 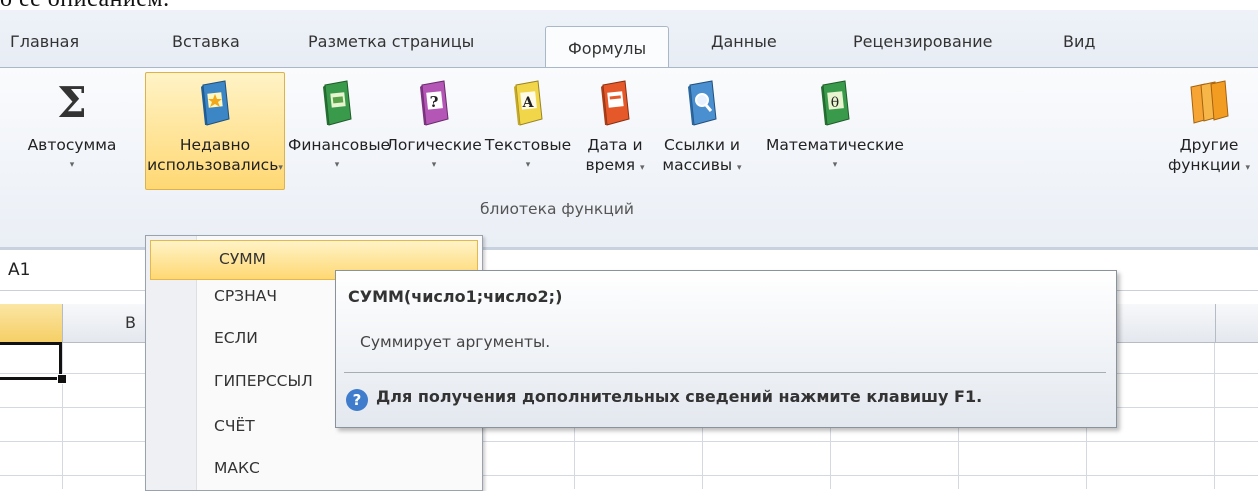 What do you see at coordinates (243, 259) in the screenshot?
I see `menu-item-label: СУММ` at bounding box center [243, 259].